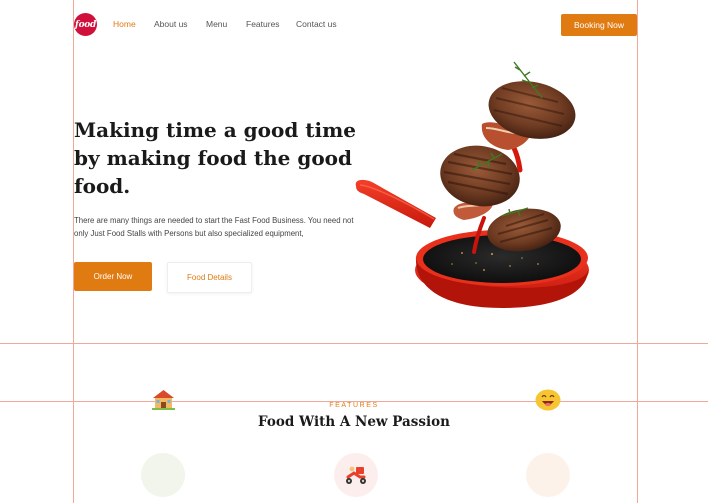 The image size is (708, 503). I want to click on nav-item-contact: Contact us, so click(316, 24).